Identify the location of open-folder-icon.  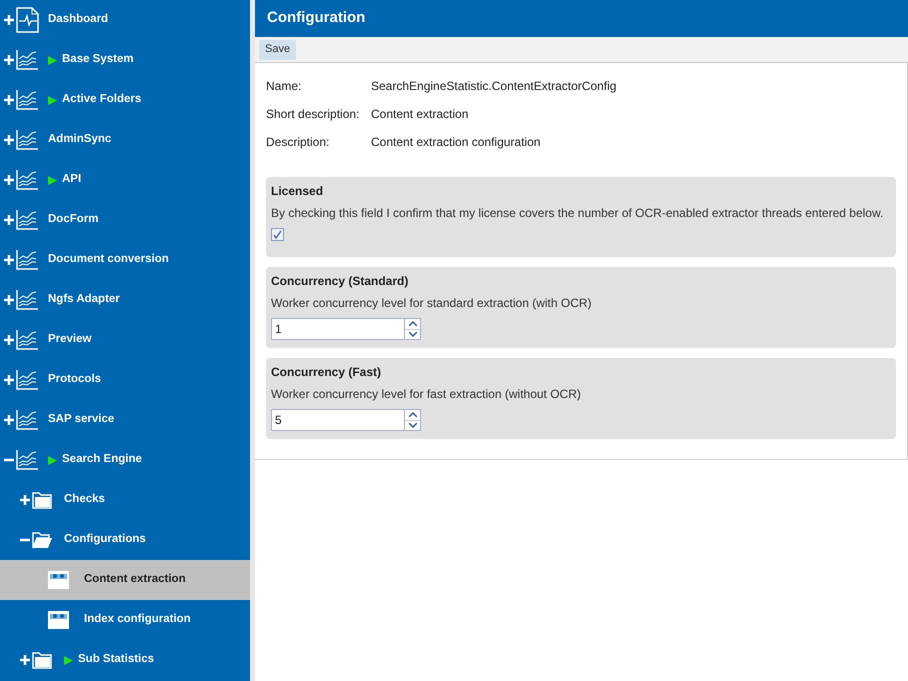
(42, 540).